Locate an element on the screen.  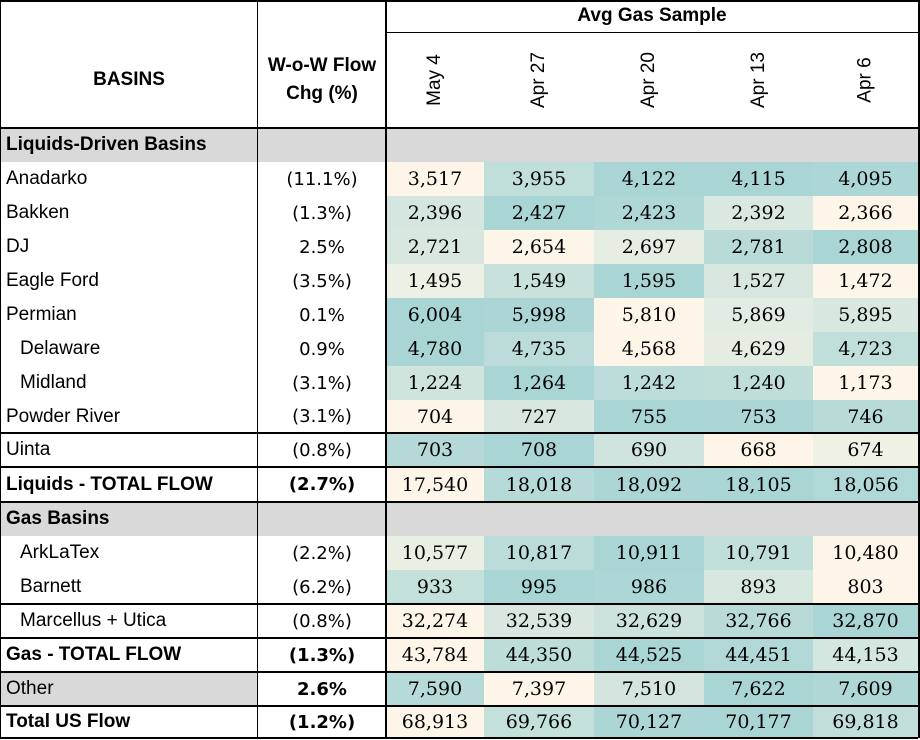
value-cell: 1,472 is located at coordinates (865, 281).